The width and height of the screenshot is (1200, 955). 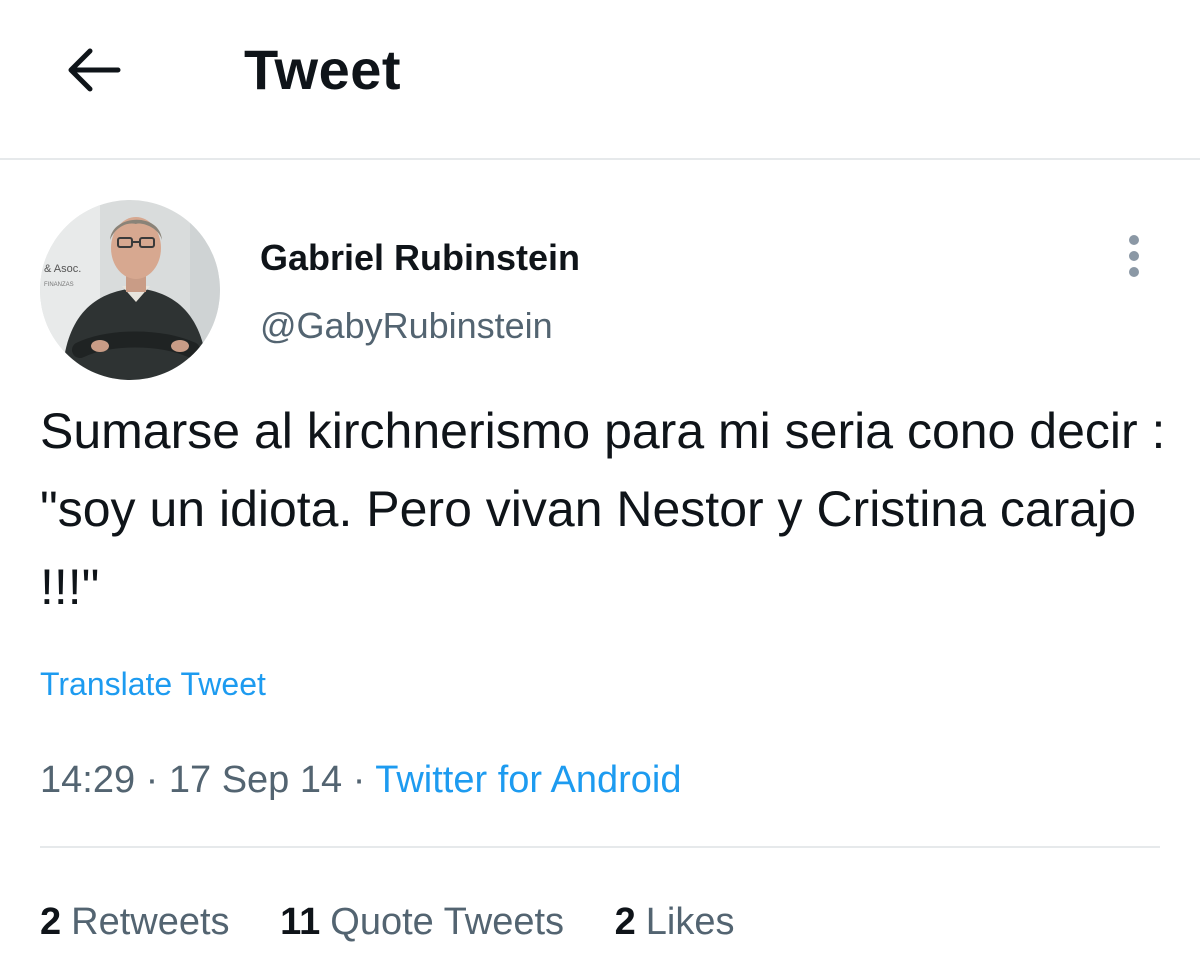 I want to click on likes-count: 2, so click(x=625, y=922).